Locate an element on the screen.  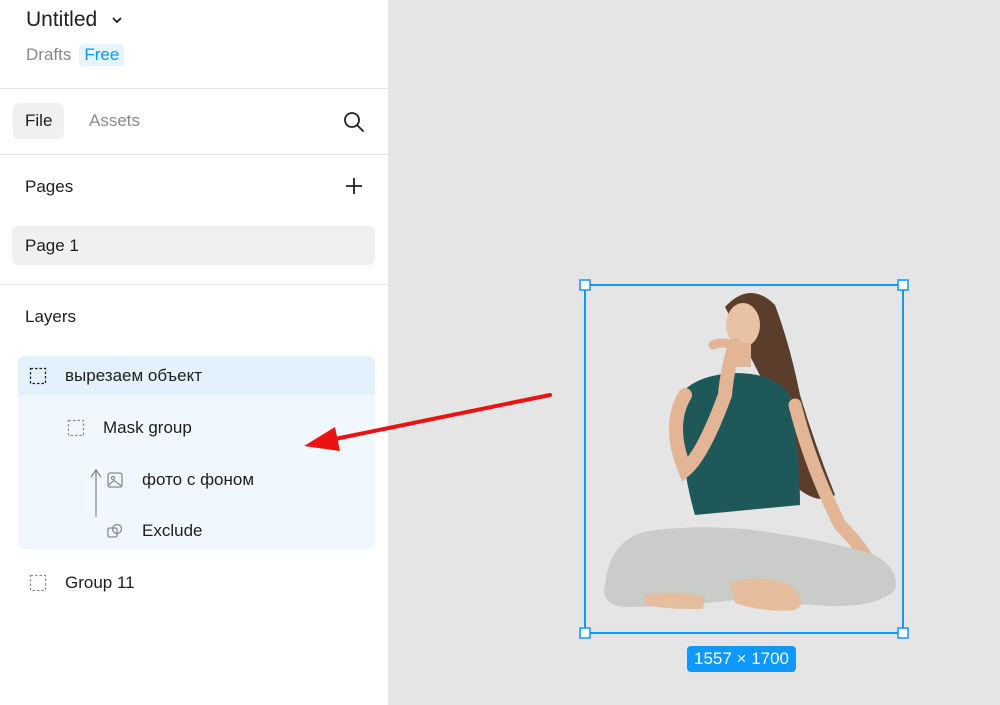
layer-row-group-11: Group 11 is located at coordinates (82, 583).